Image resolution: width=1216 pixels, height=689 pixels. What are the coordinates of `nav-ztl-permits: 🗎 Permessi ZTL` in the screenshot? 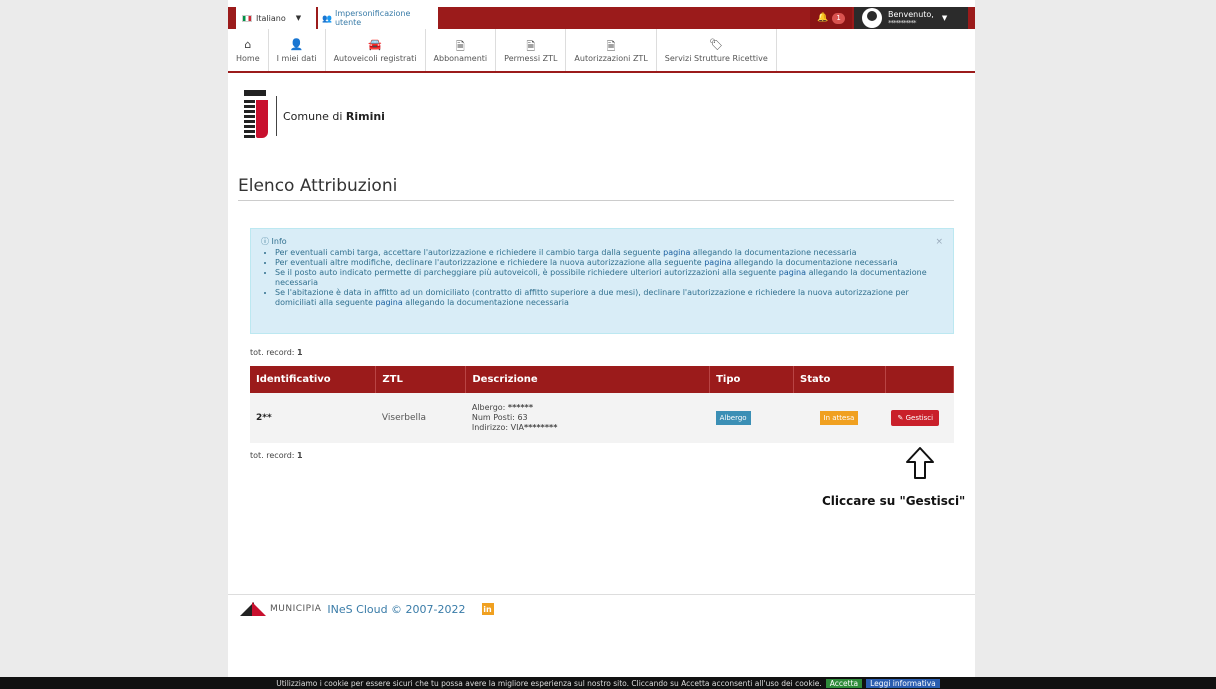 It's located at (531, 50).